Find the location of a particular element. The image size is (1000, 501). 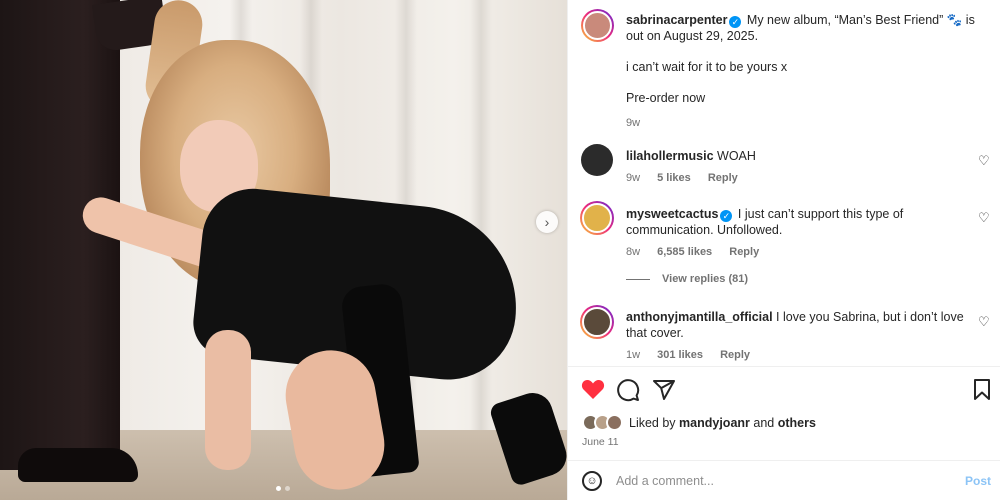

liked-by-avatars is located at coordinates (602, 422).